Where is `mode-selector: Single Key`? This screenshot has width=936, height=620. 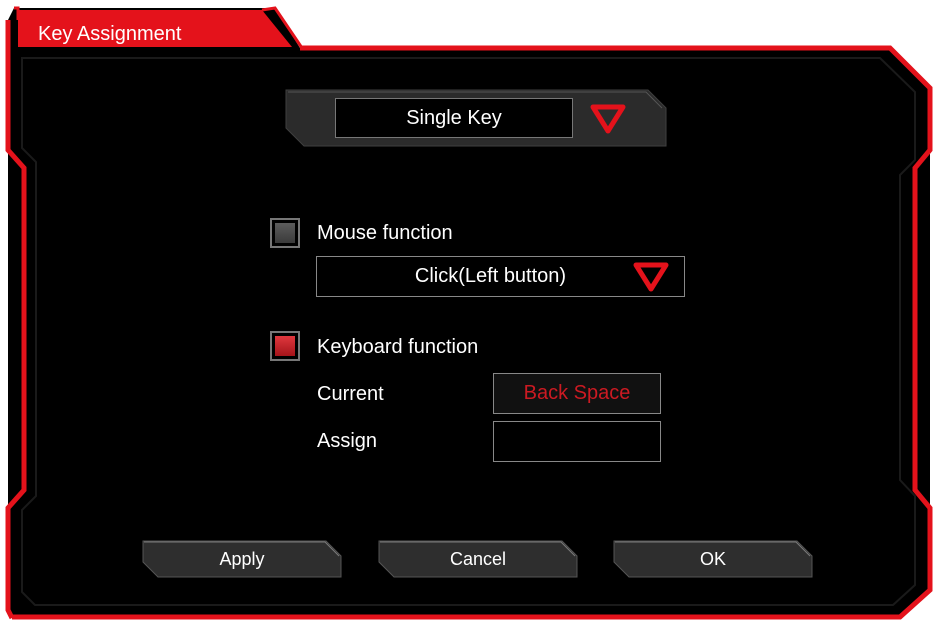 mode-selector: Single Key is located at coordinates (454, 118).